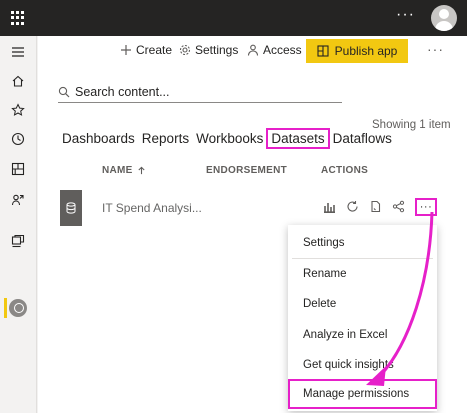 The image size is (467, 413). What do you see at coordinates (165, 138) in the screenshot?
I see `tab-reports: Reports` at bounding box center [165, 138].